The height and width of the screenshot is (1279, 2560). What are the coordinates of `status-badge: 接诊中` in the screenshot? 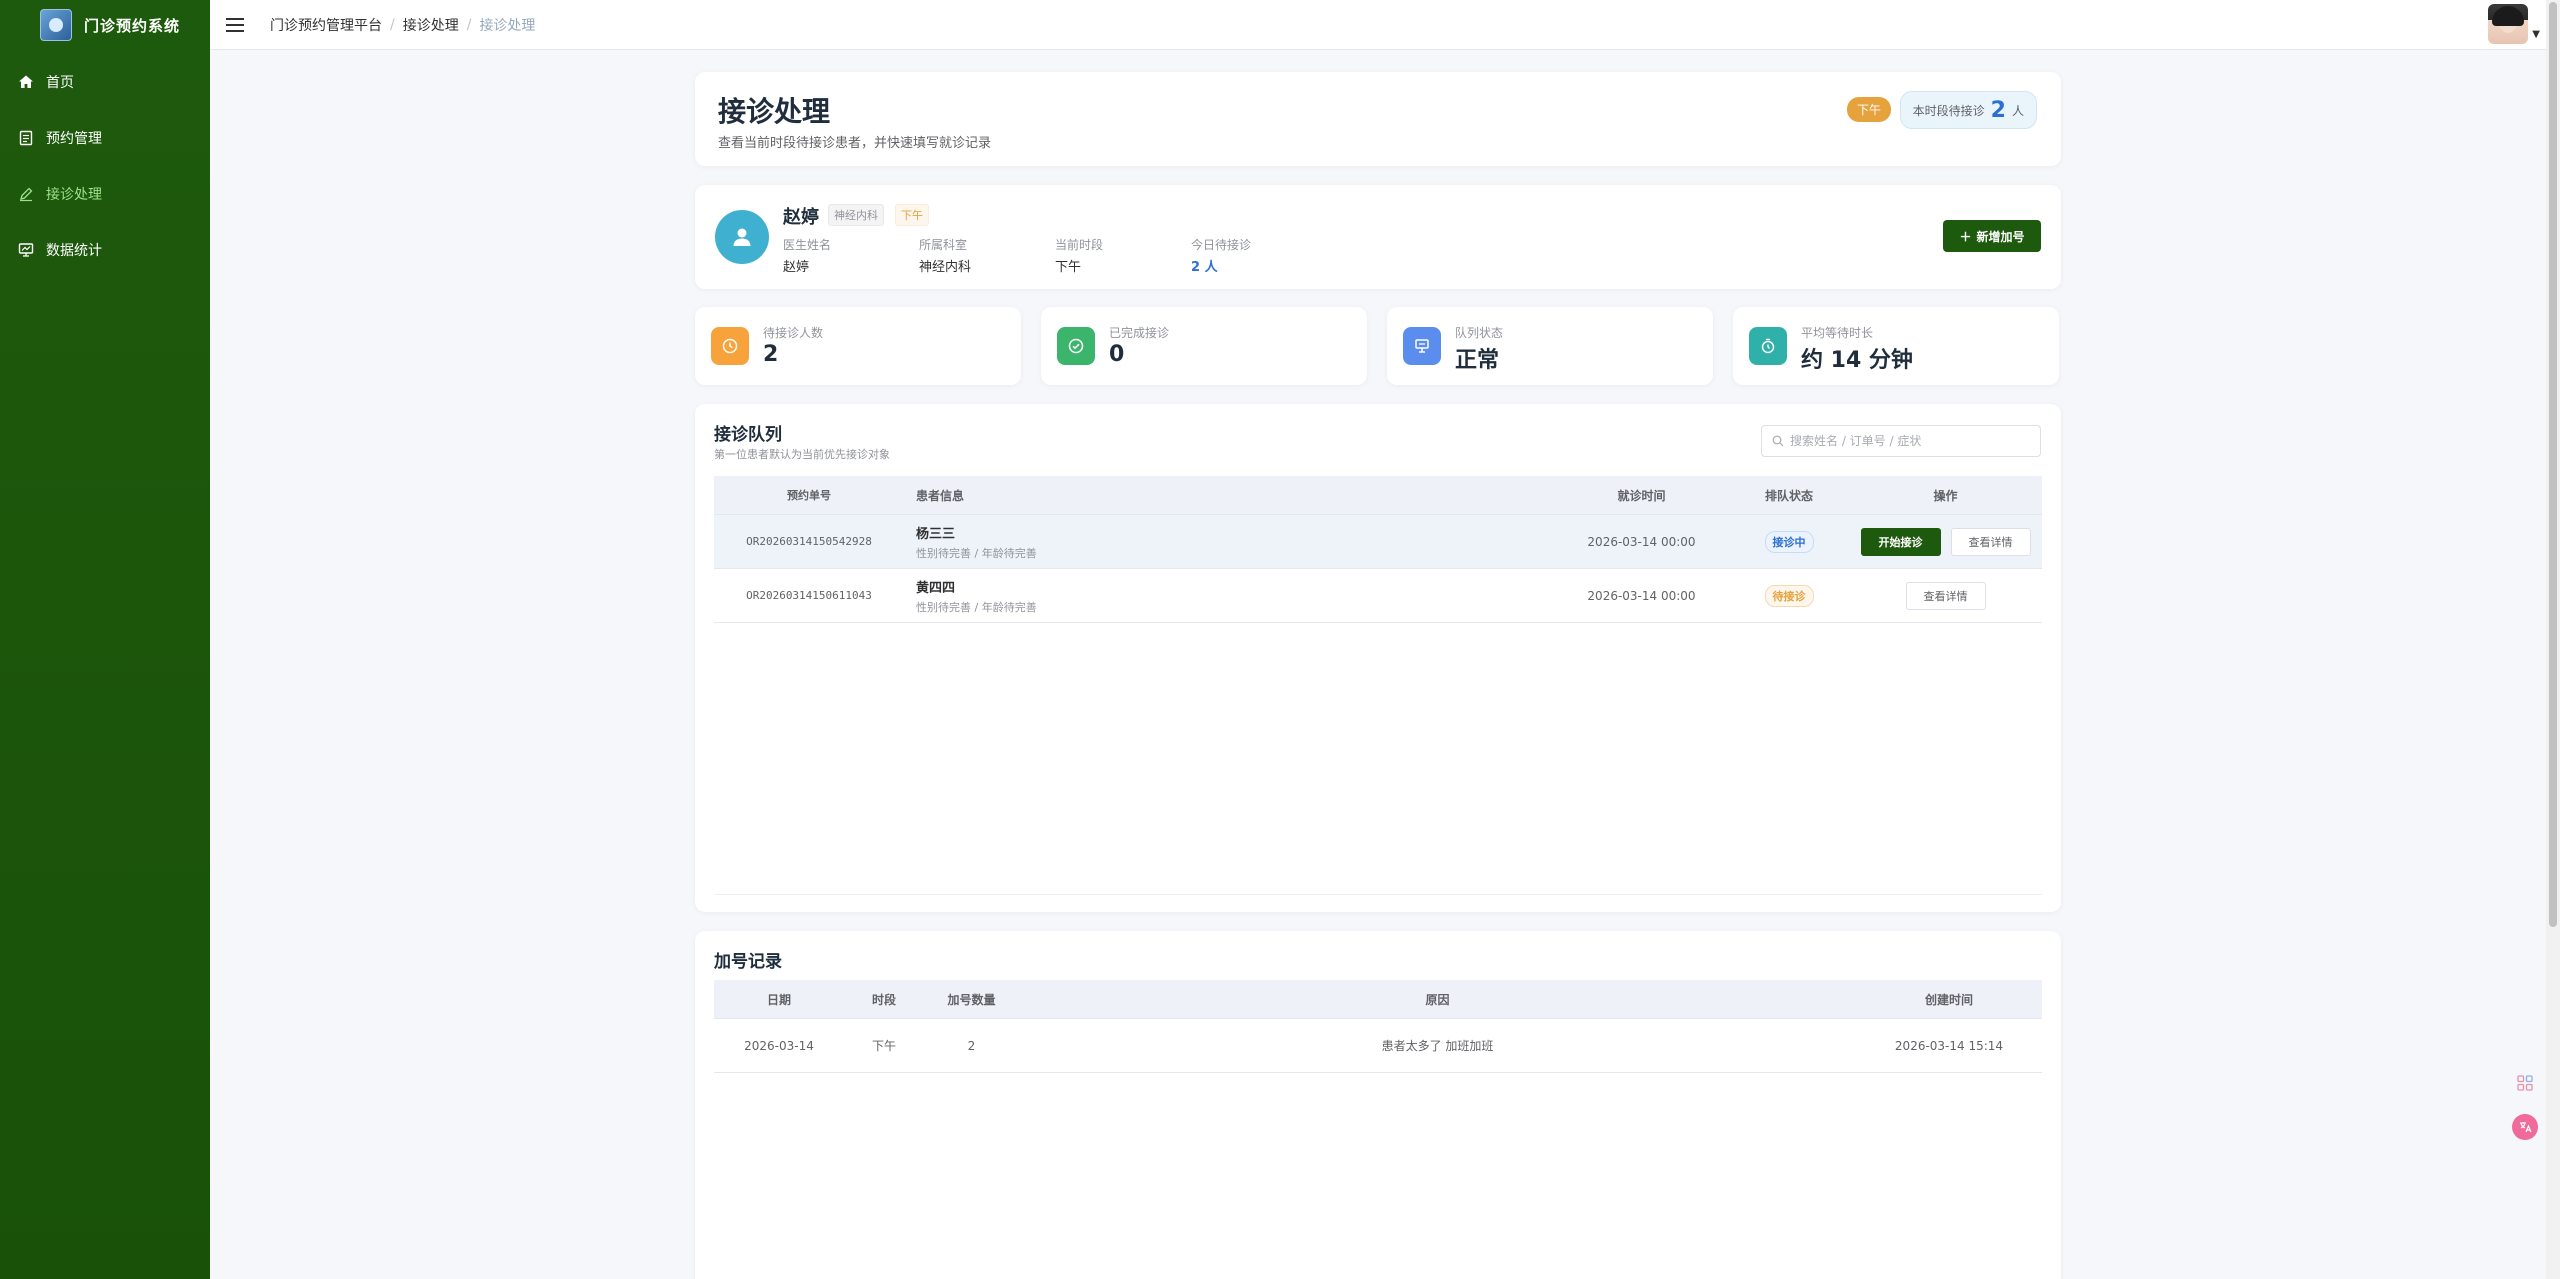 It's located at (1789, 541).